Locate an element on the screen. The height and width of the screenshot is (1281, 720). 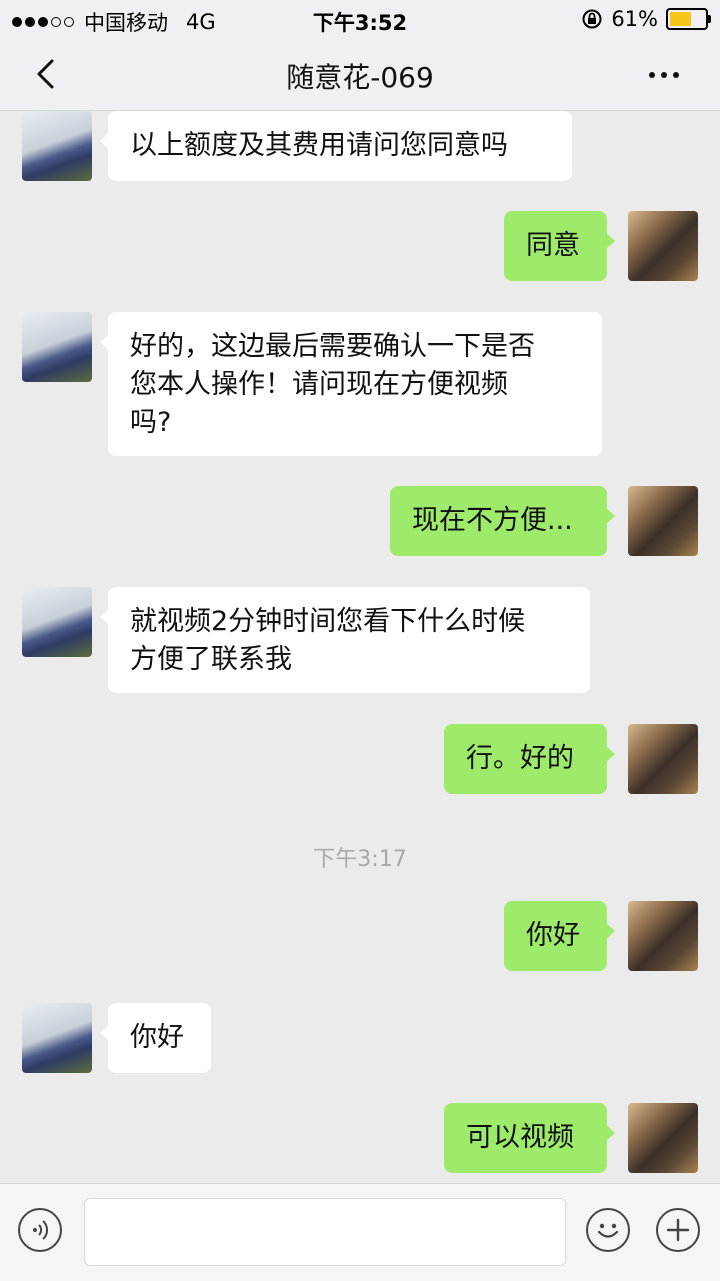
message-bubble-received: 你好 is located at coordinates (155, 1038).